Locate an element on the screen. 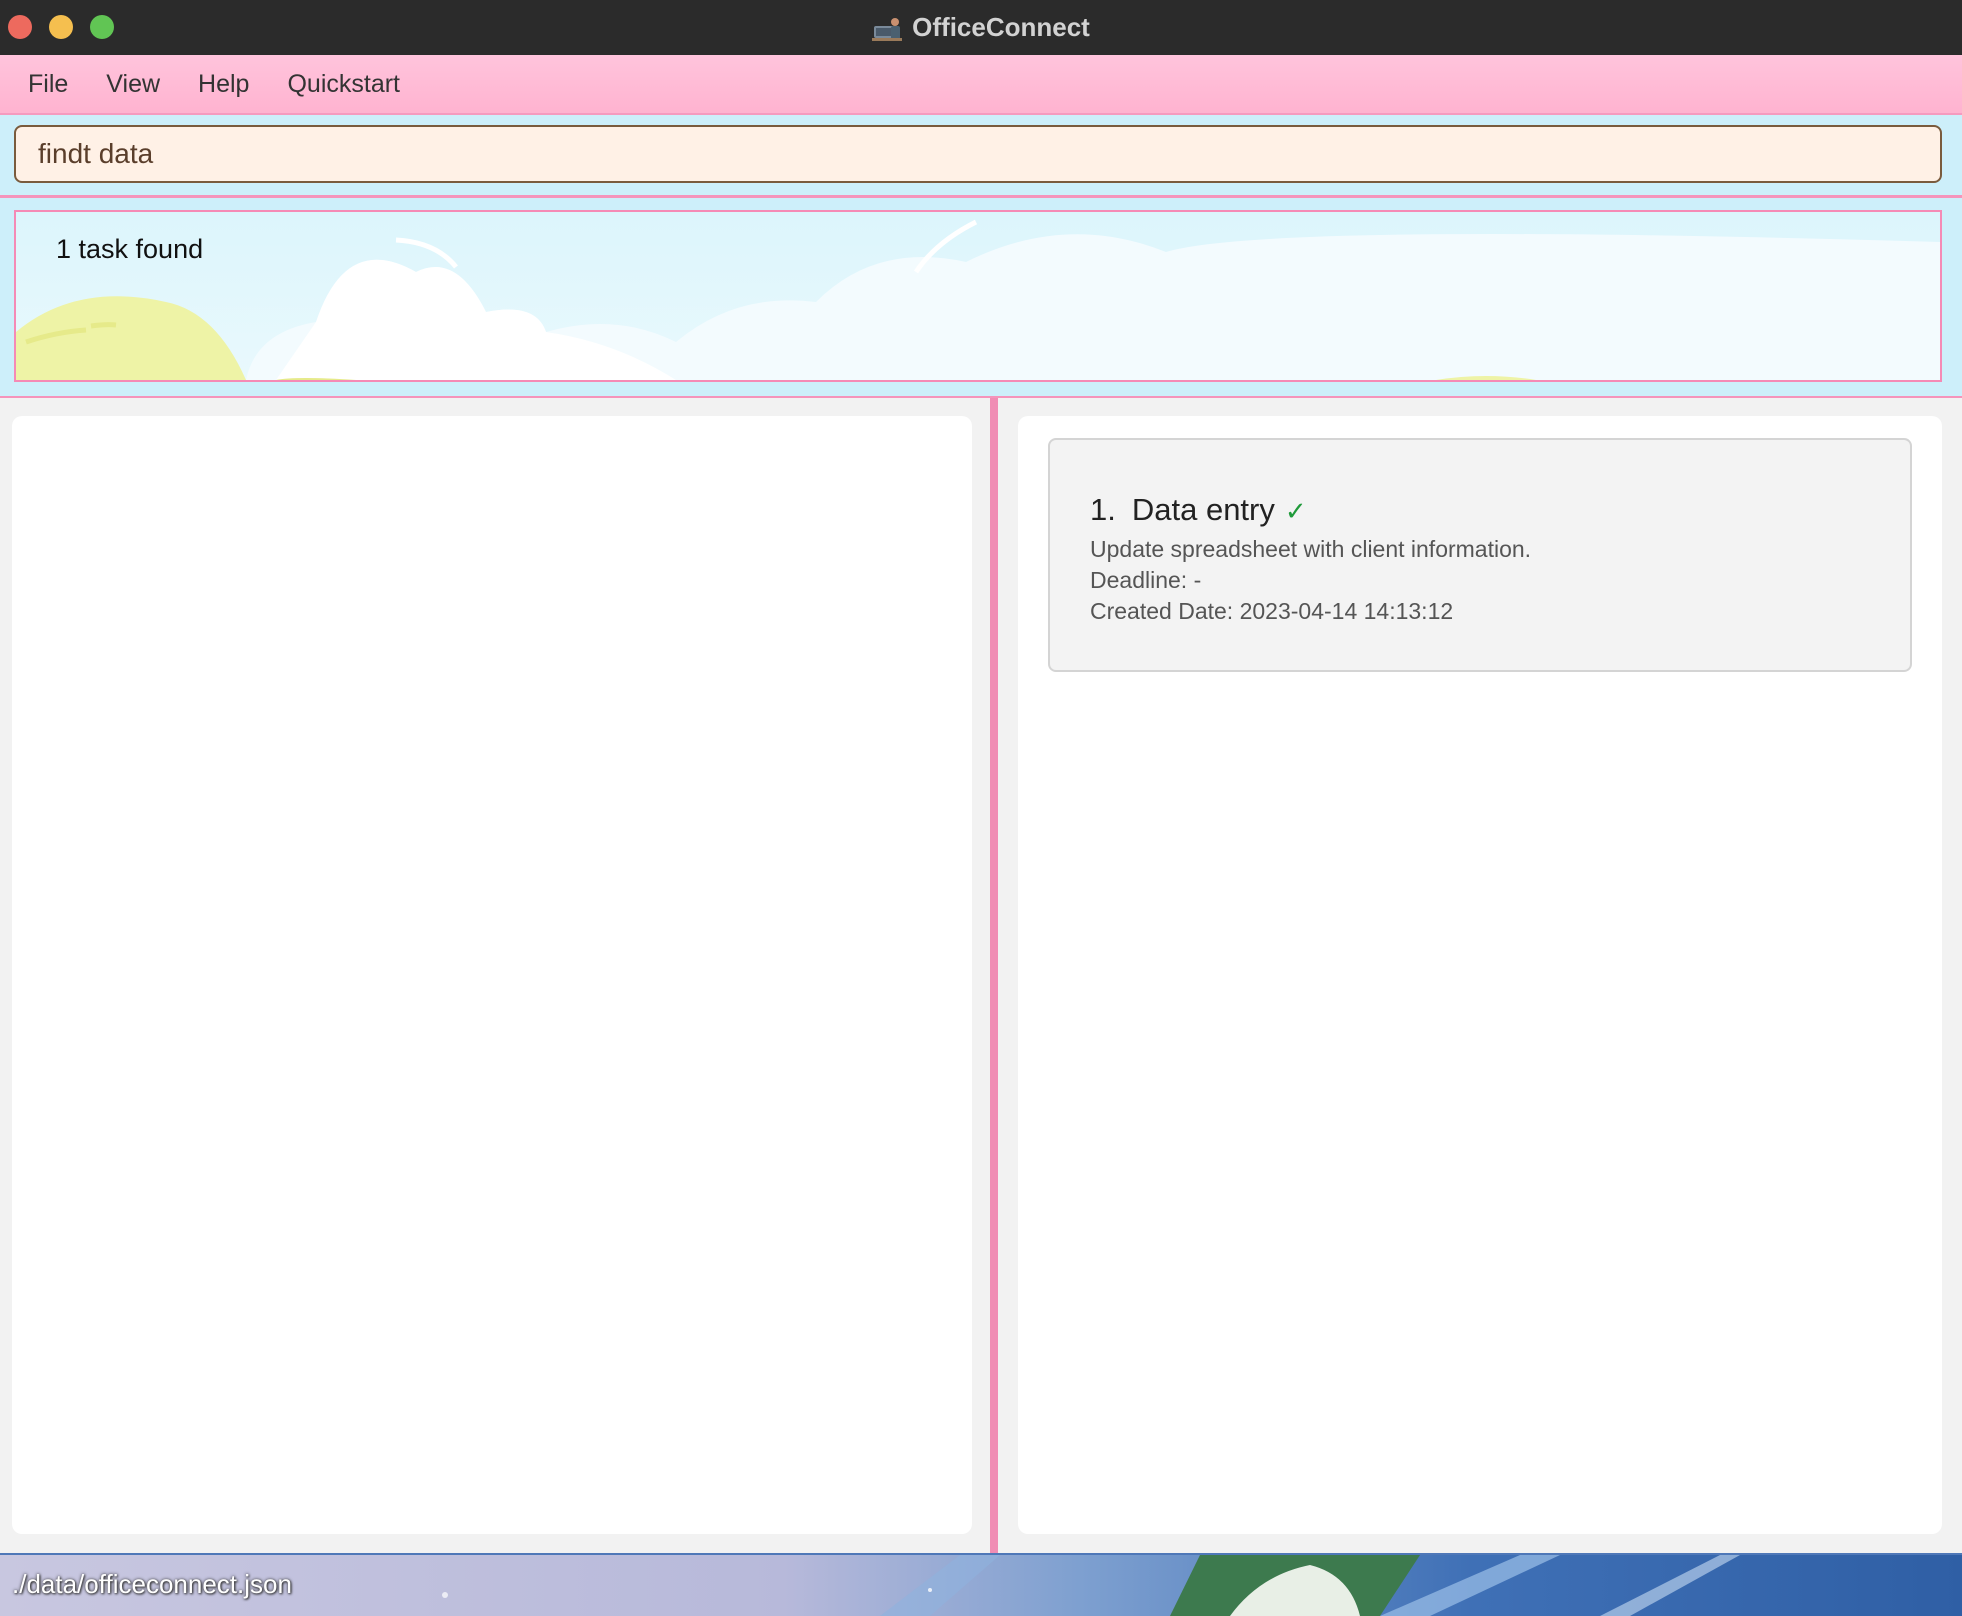 The image size is (1962, 1616). menu-quickstart: Quickstart is located at coordinates (343, 84).